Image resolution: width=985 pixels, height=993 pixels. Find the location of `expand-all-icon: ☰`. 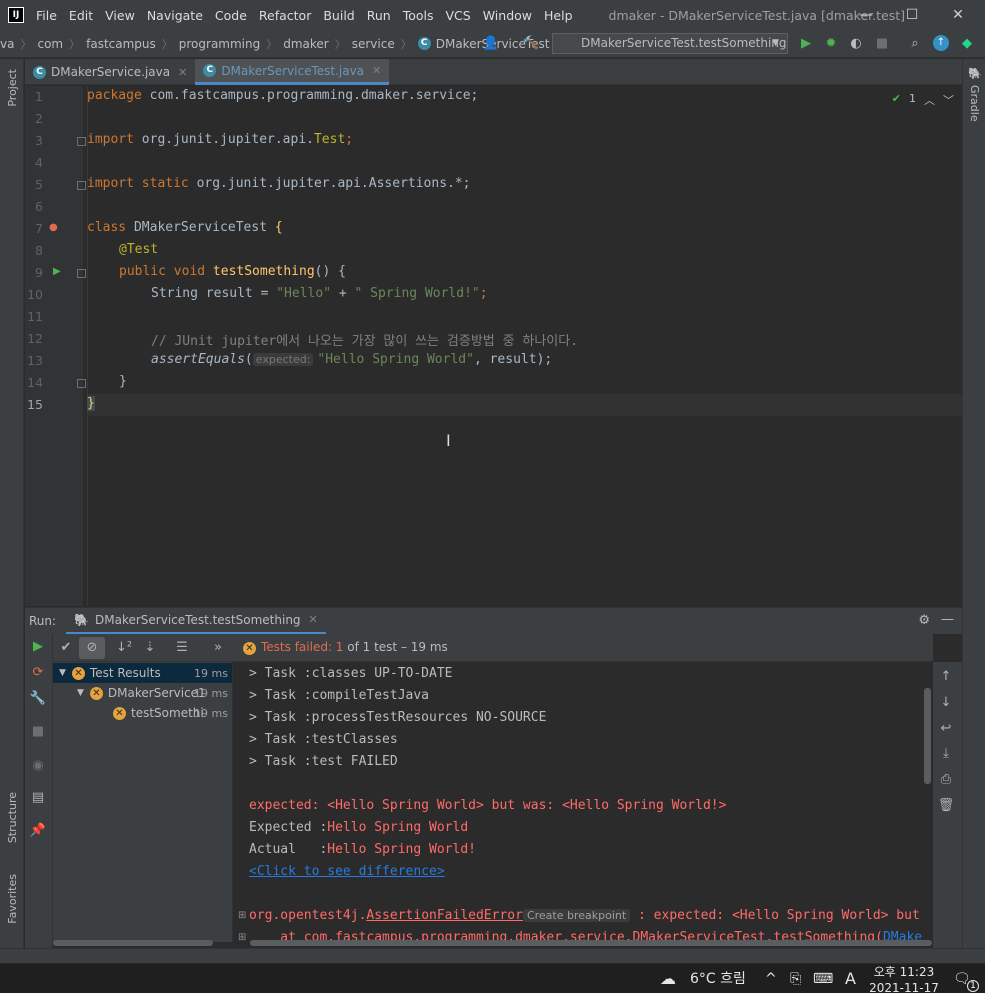

expand-all-icon: ☰ is located at coordinates (182, 648).